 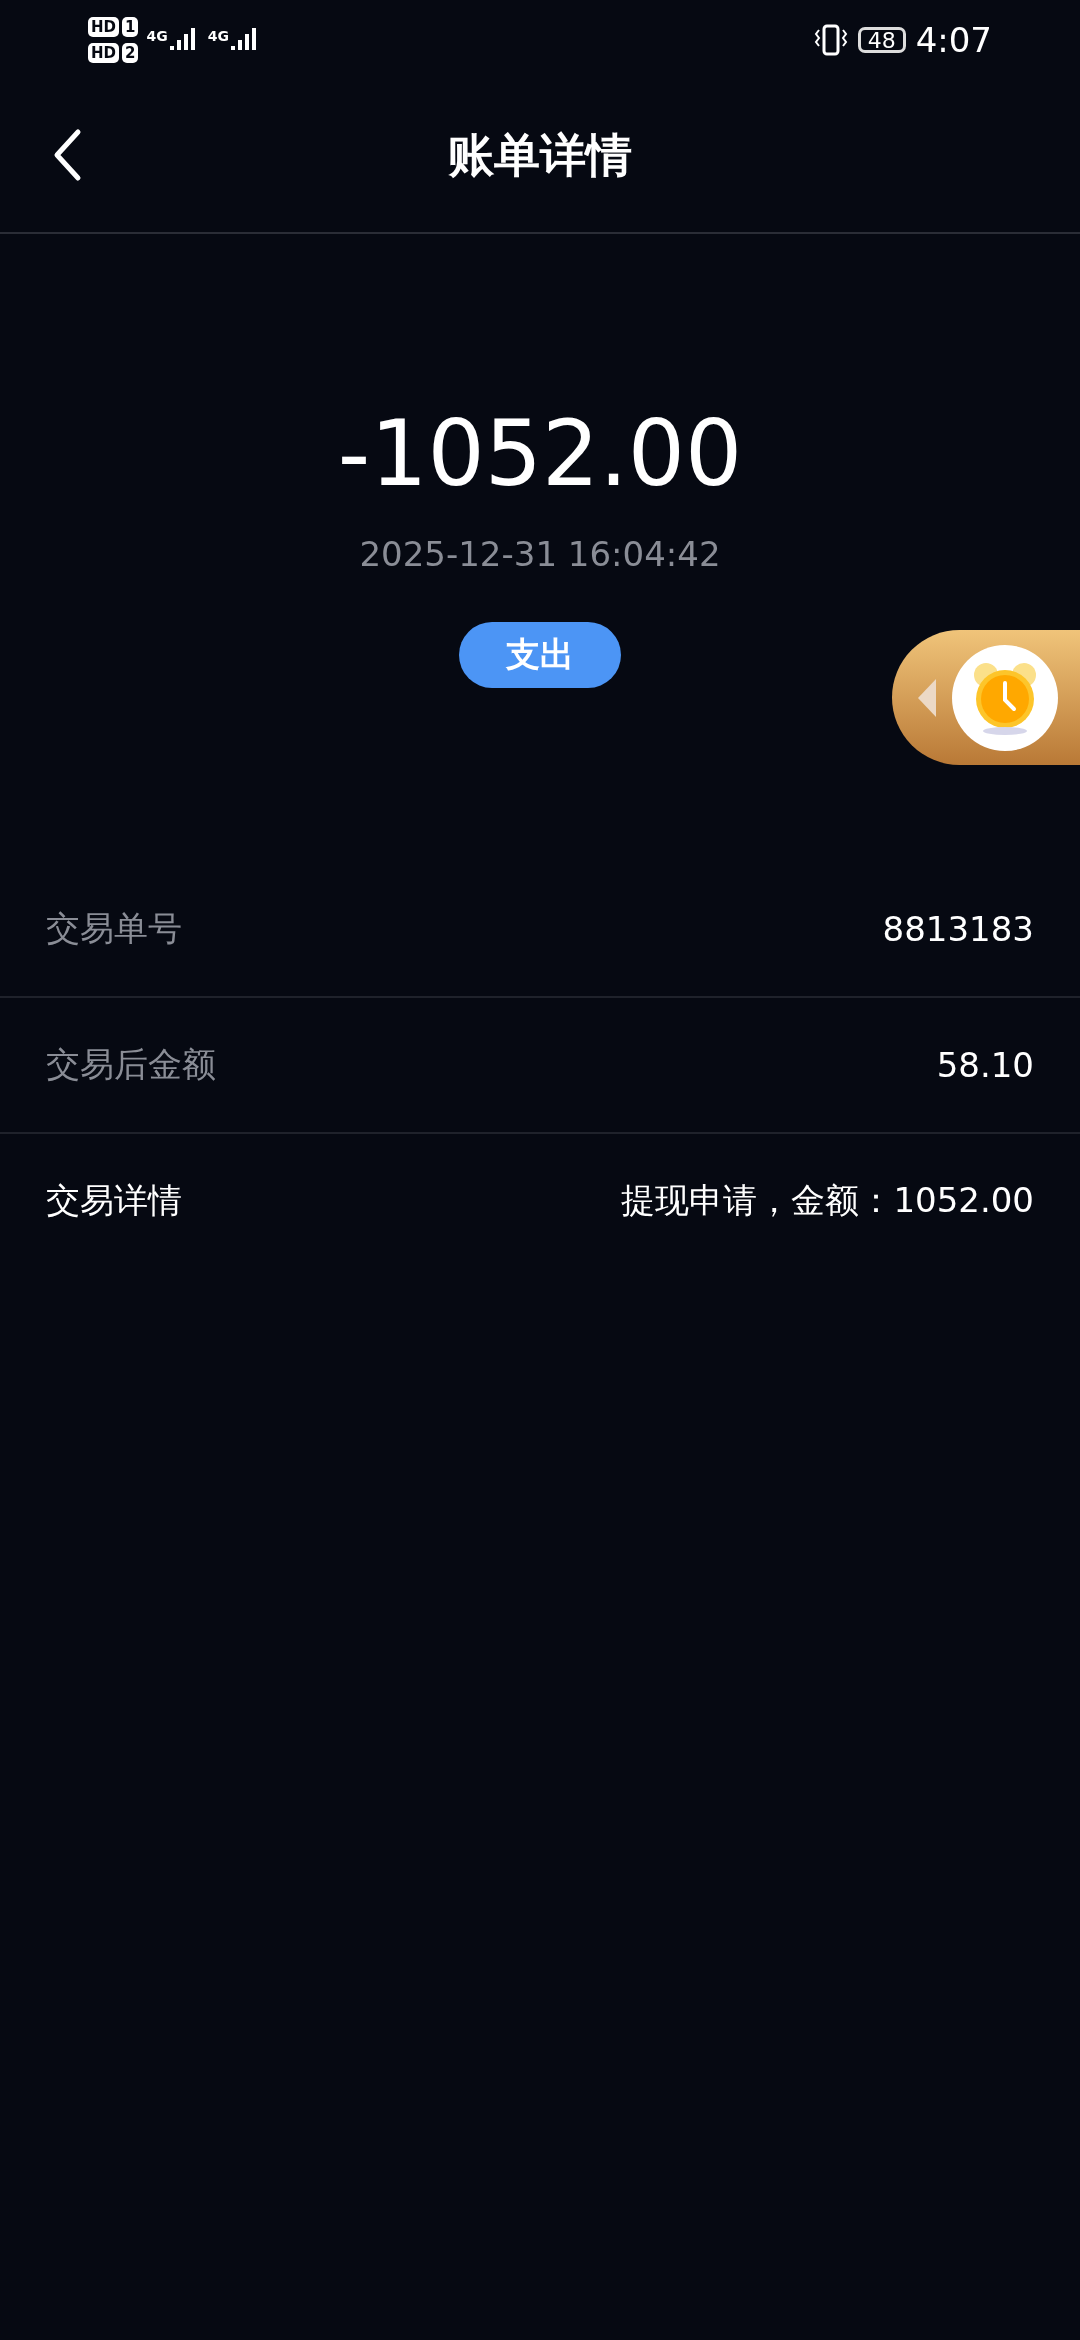 What do you see at coordinates (540, 454) in the screenshot?
I see `amount: -1052.00` at bounding box center [540, 454].